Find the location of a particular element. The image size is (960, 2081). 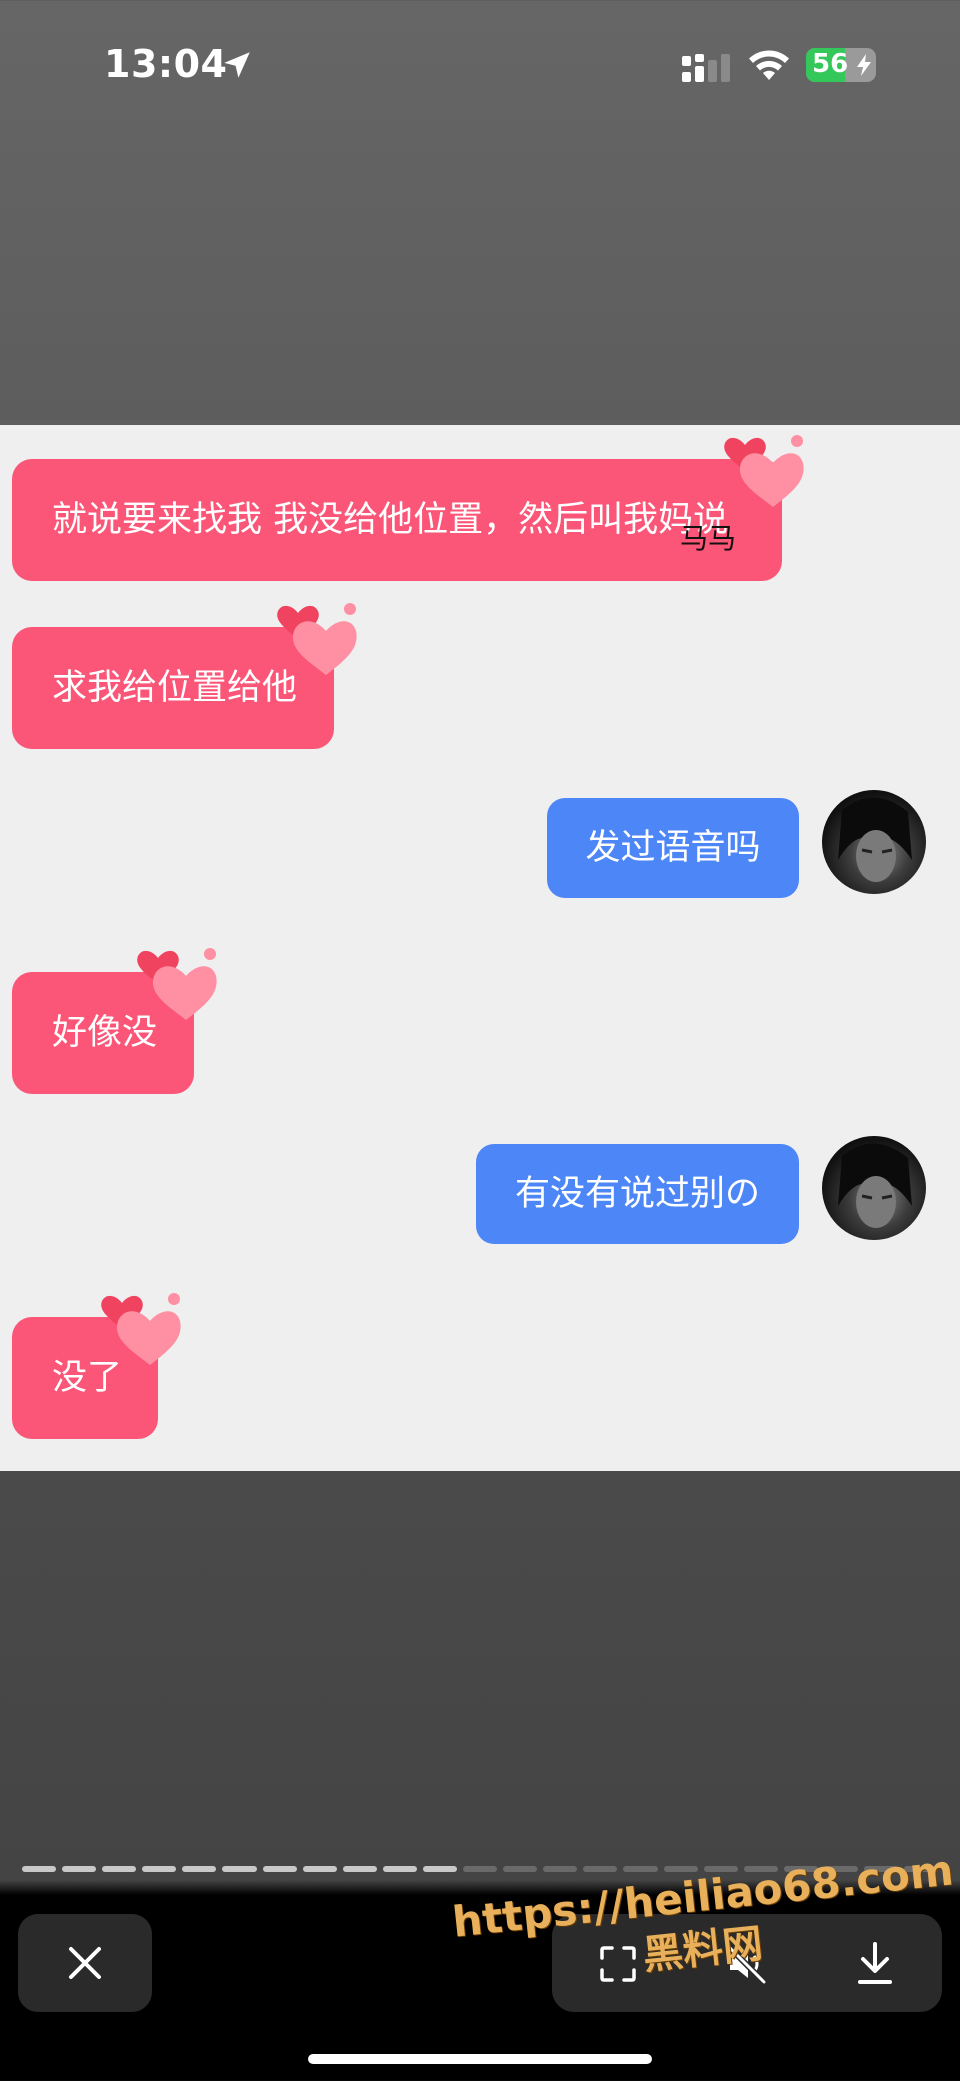

message-text: 有没有说过别の is located at coordinates (637, 1194).